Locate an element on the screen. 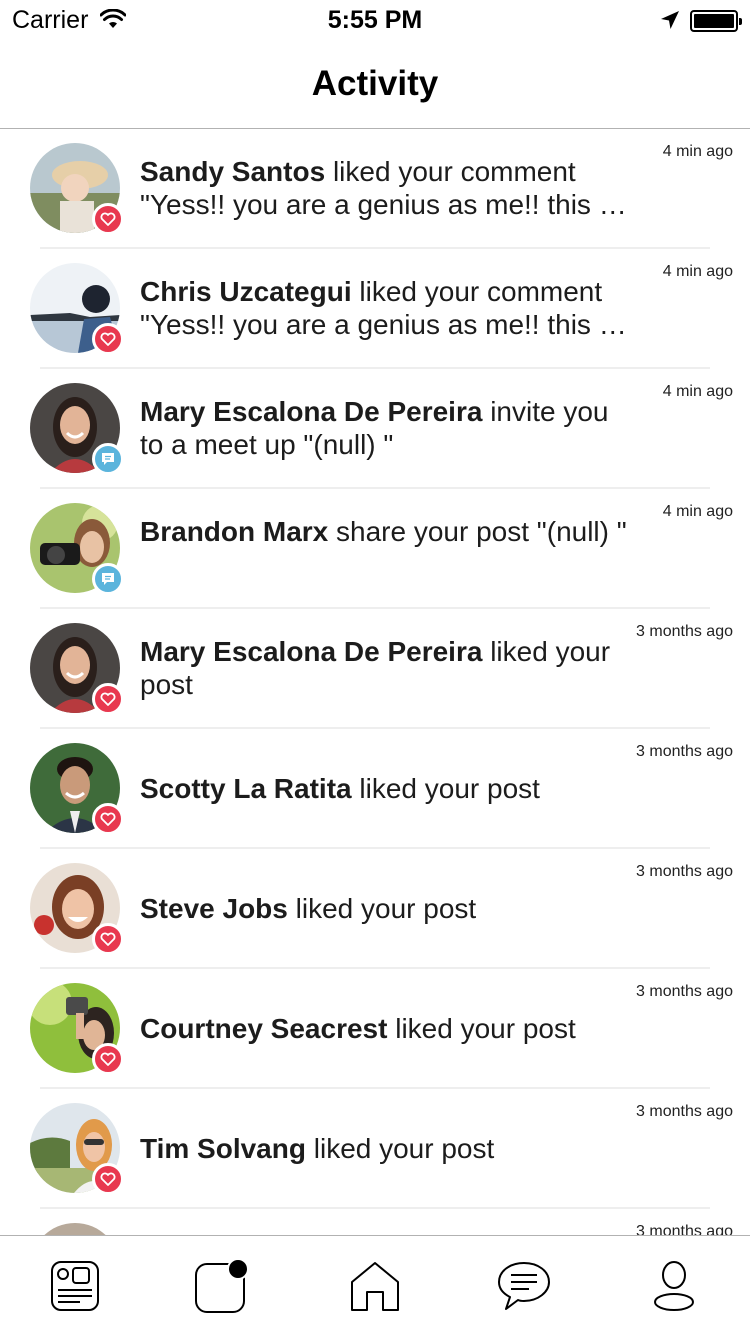 The height and width of the screenshot is (1334, 750). tab-messages is located at coordinates (524, 1288).